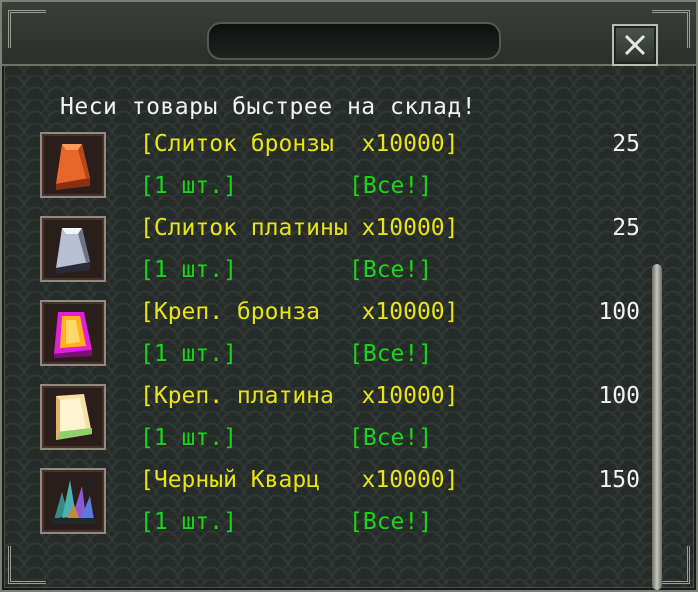 This screenshot has height=592, width=698. Describe the element at coordinates (299, 144) in the screenshot. I see `item-name: [Слиток бронзы x10000]` at that location.